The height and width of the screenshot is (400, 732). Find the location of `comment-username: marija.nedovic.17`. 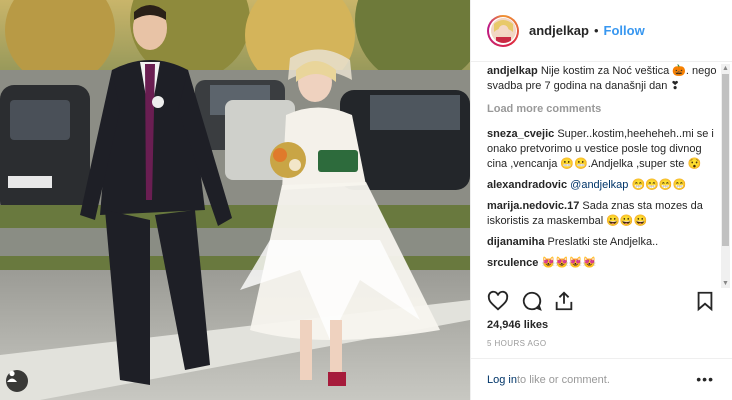

comment-username: marija.nedovic.17 is located at coordinates (533, 206).